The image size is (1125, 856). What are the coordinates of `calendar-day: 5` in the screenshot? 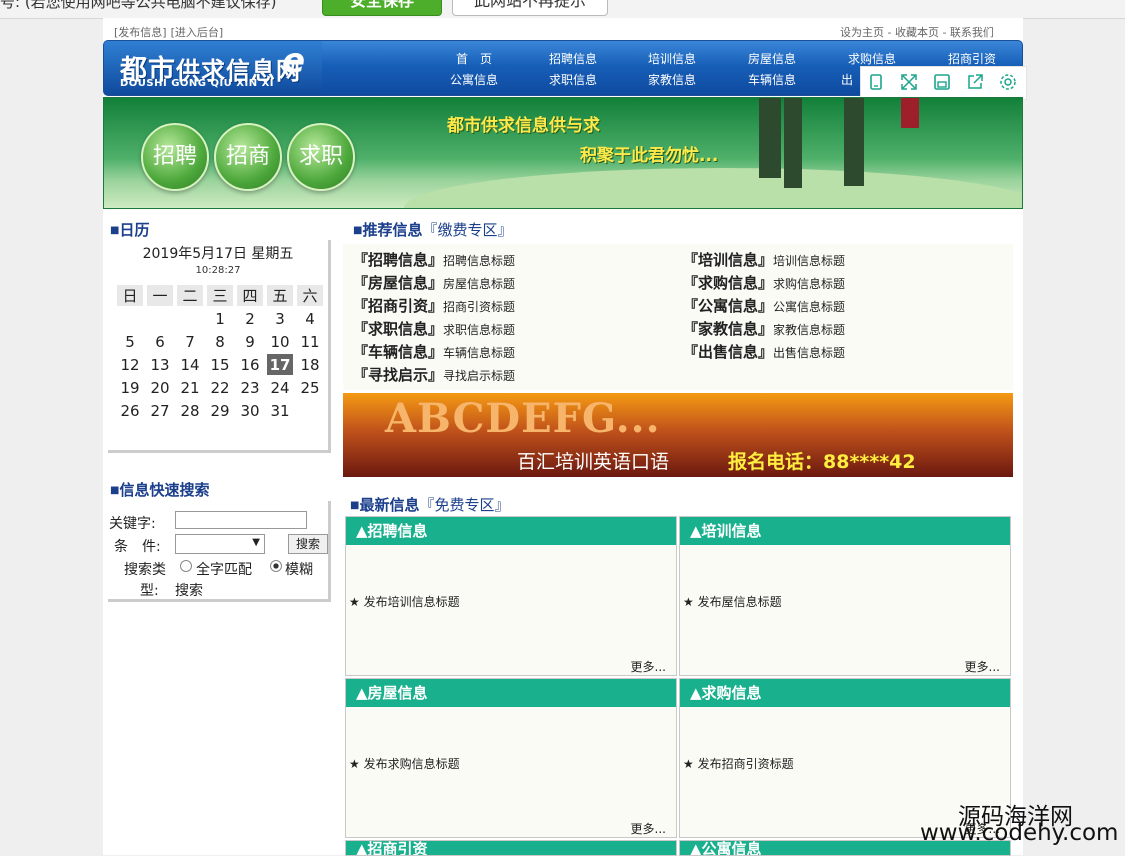 It's located at (130, 341).